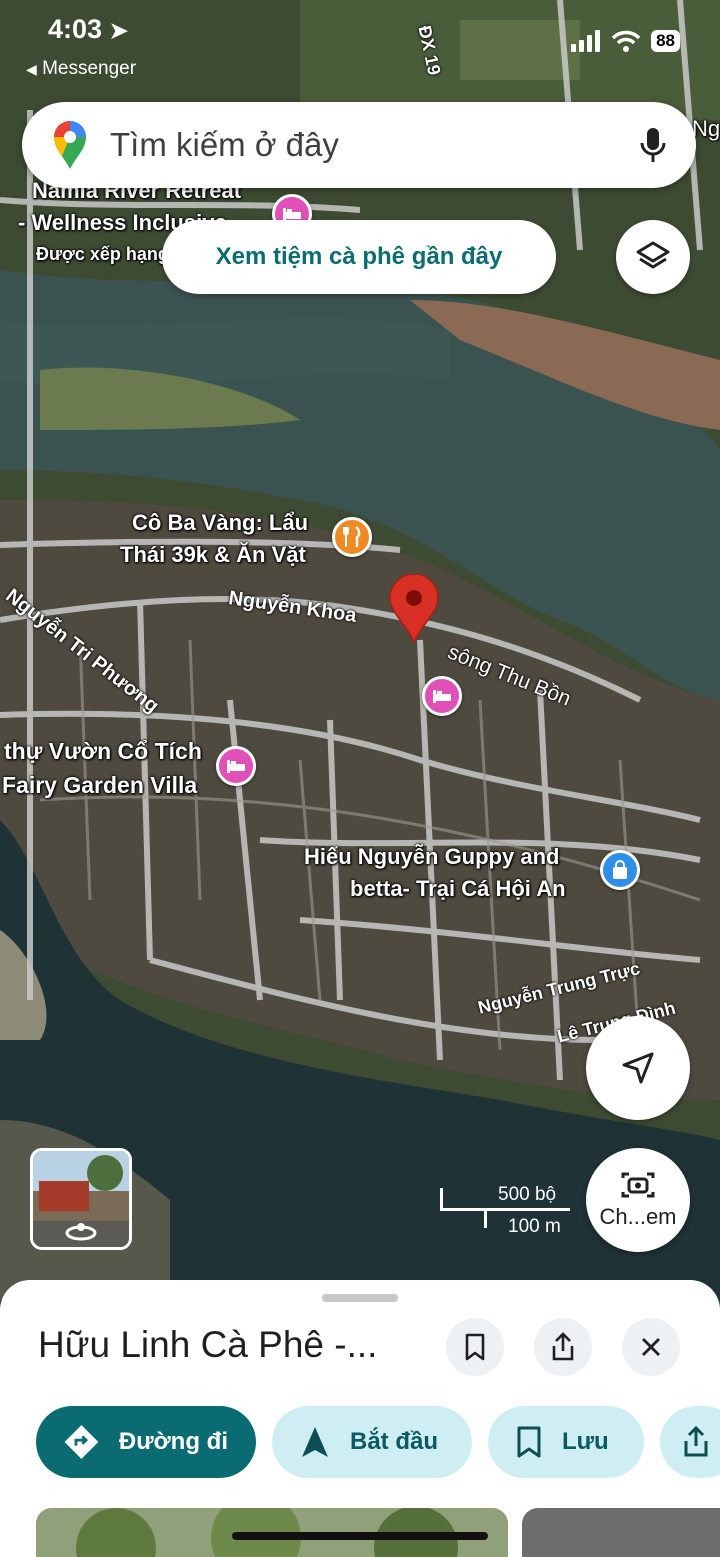  I want to click on offscreen-place-label: Ng Re, so click(706, 128).